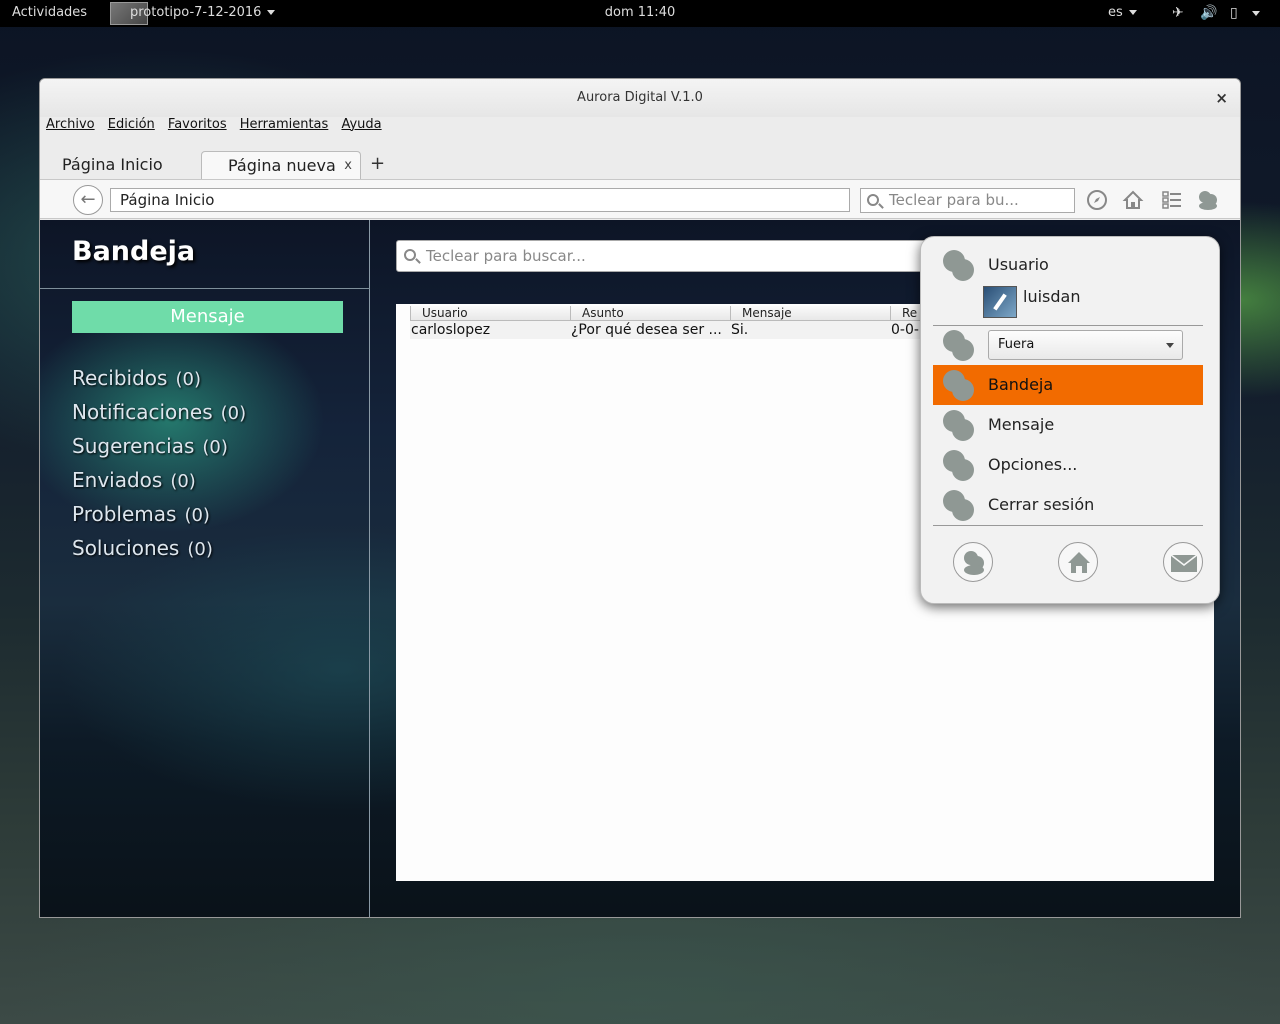 This screenshot has width=1280, height=1024. Describe the element at coordinates (1052, 296) in the screenshot. I see `username: luisdan` at that location.